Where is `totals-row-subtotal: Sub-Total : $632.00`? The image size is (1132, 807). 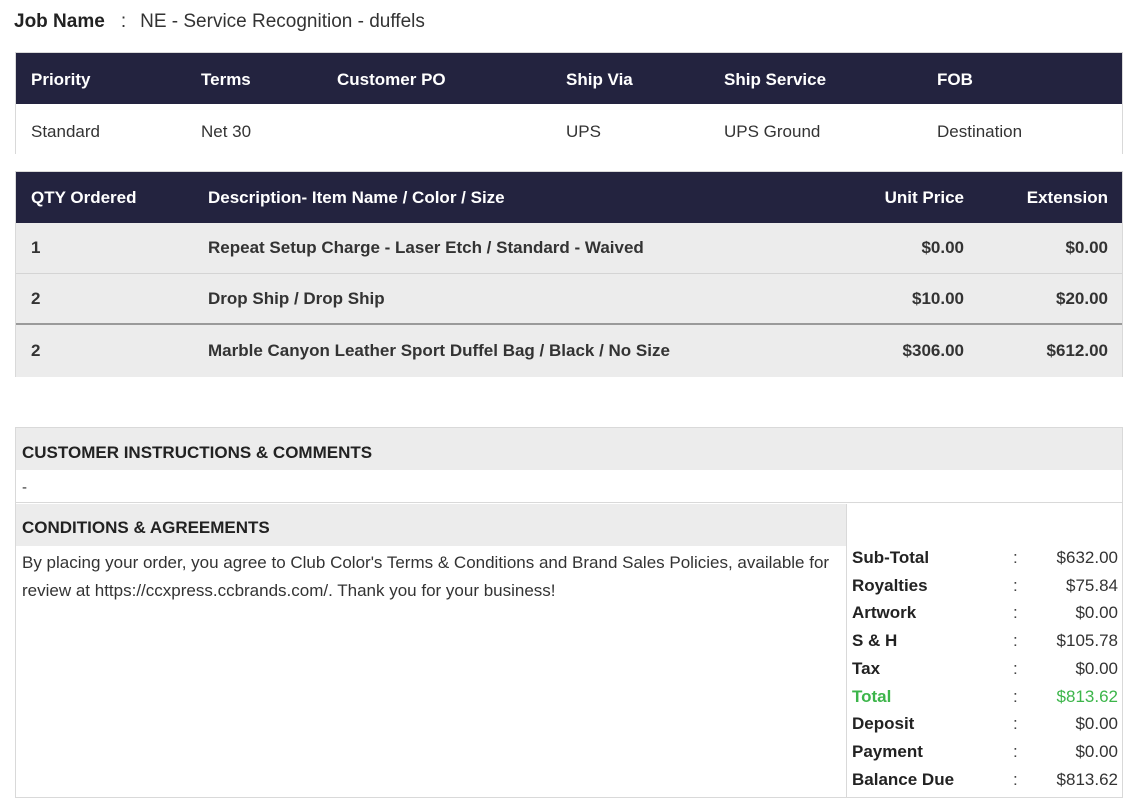 totals-row-subtotal: Sub-Total : $632.00 is located at coordinates (985, 562).